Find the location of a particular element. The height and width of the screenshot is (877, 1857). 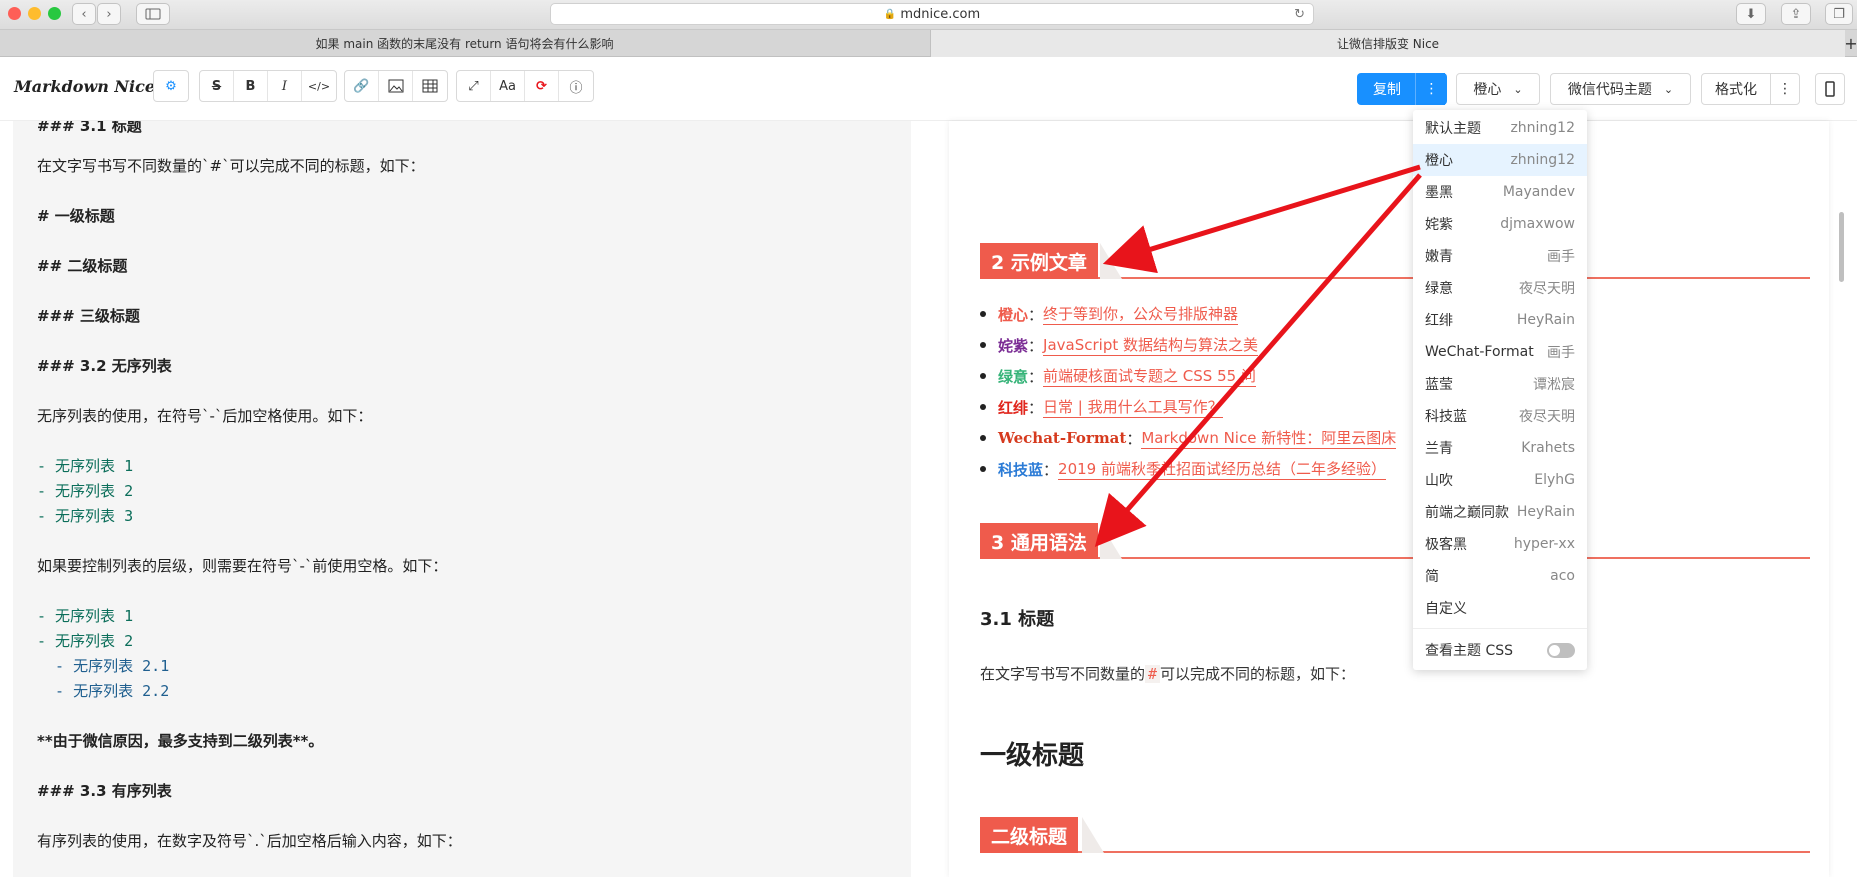

list-item: 红绯 ： 日常 | 我用什么工具写作？ is located at coordinates (1101, 407).